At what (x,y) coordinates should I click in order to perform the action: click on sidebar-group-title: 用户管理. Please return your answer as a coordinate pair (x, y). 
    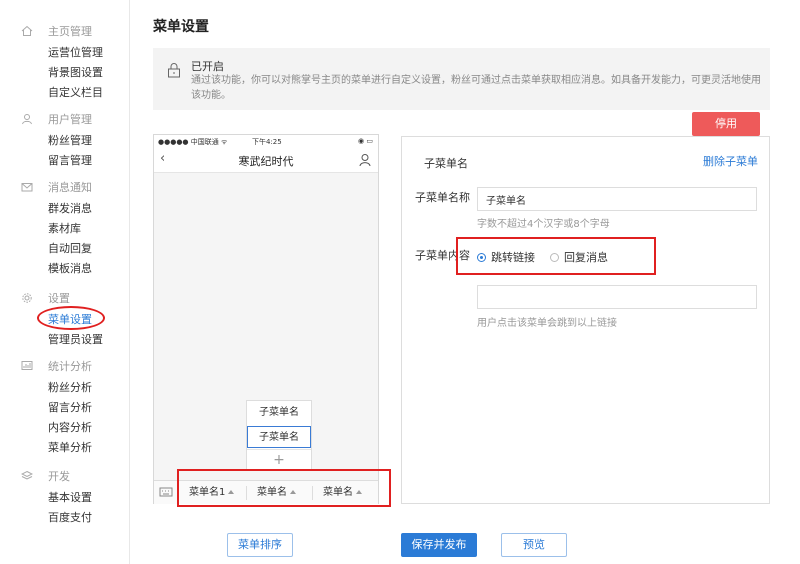
    Looking at the image, I should click on (70, 119).